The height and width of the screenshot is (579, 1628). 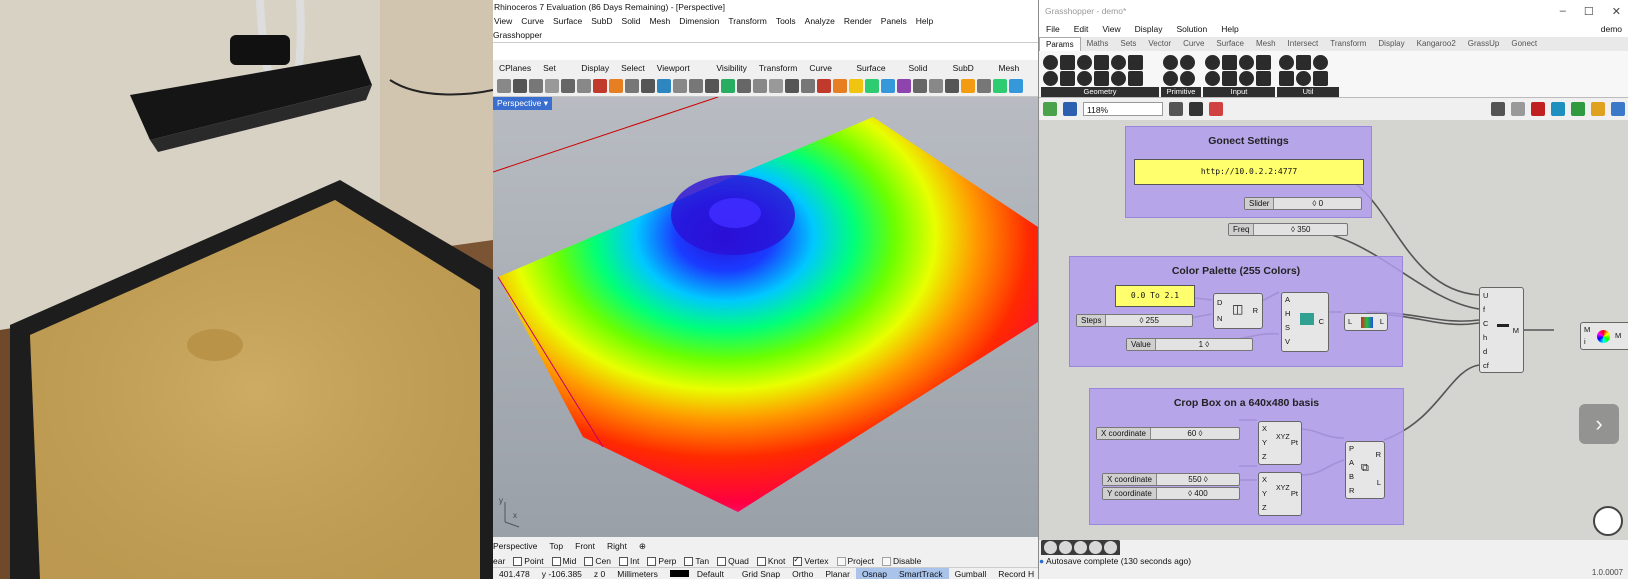 I want to click on status-record-history: Record H, so click(x=1015, y=573).